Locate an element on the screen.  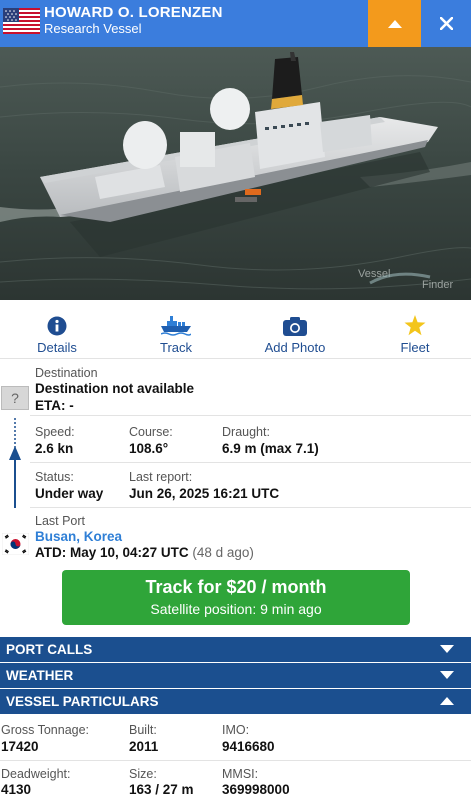
atd-row: ATD: May 10, 04:27 UTC (48 d ago) is located at coordinates (144, 552).